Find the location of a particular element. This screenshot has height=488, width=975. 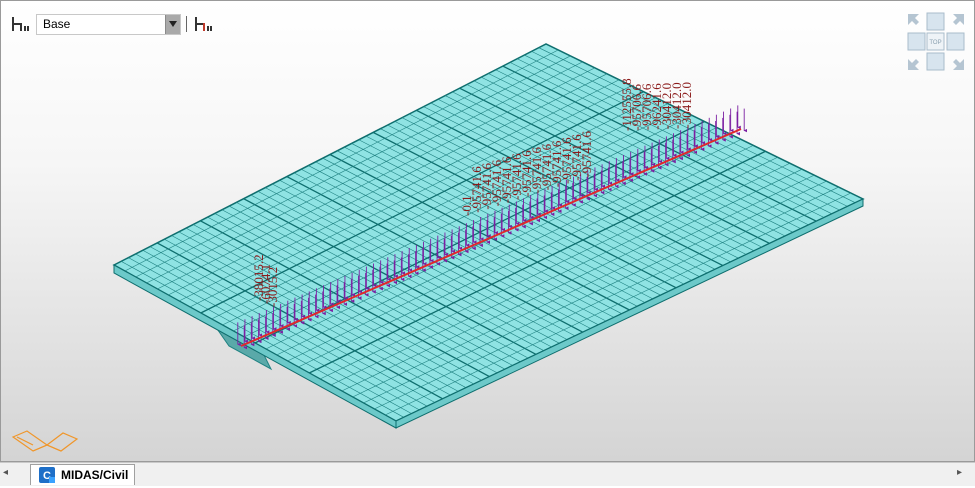

structure-layer-toggle-icon is located at coordinates (203, 24).